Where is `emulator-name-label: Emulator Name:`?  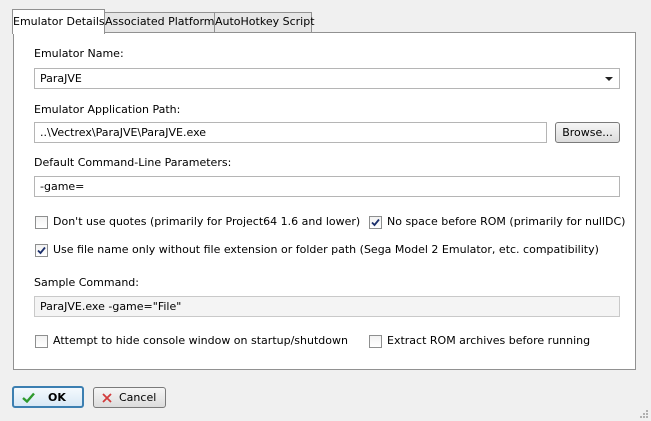
emulator-name-label: Emulator Name: is located at coordinates (79, 53).